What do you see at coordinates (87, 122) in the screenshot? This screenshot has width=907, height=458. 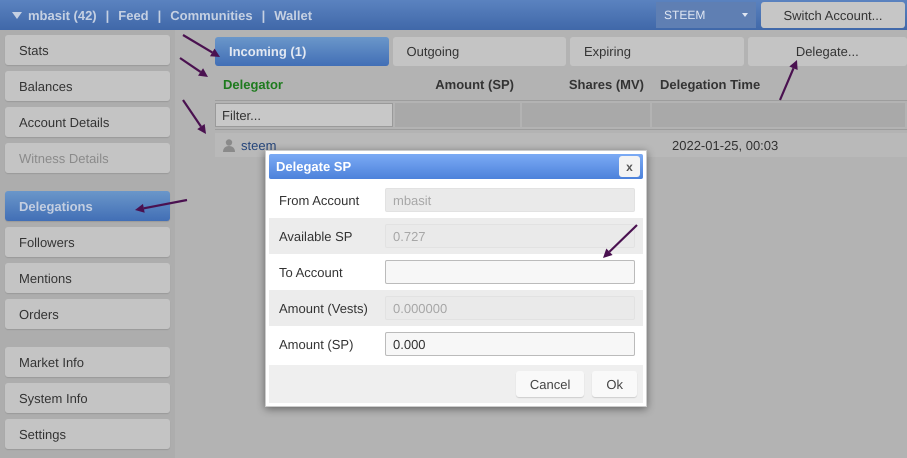 I see `sidebar-item: Account Details` at bounding box center [87, 122].